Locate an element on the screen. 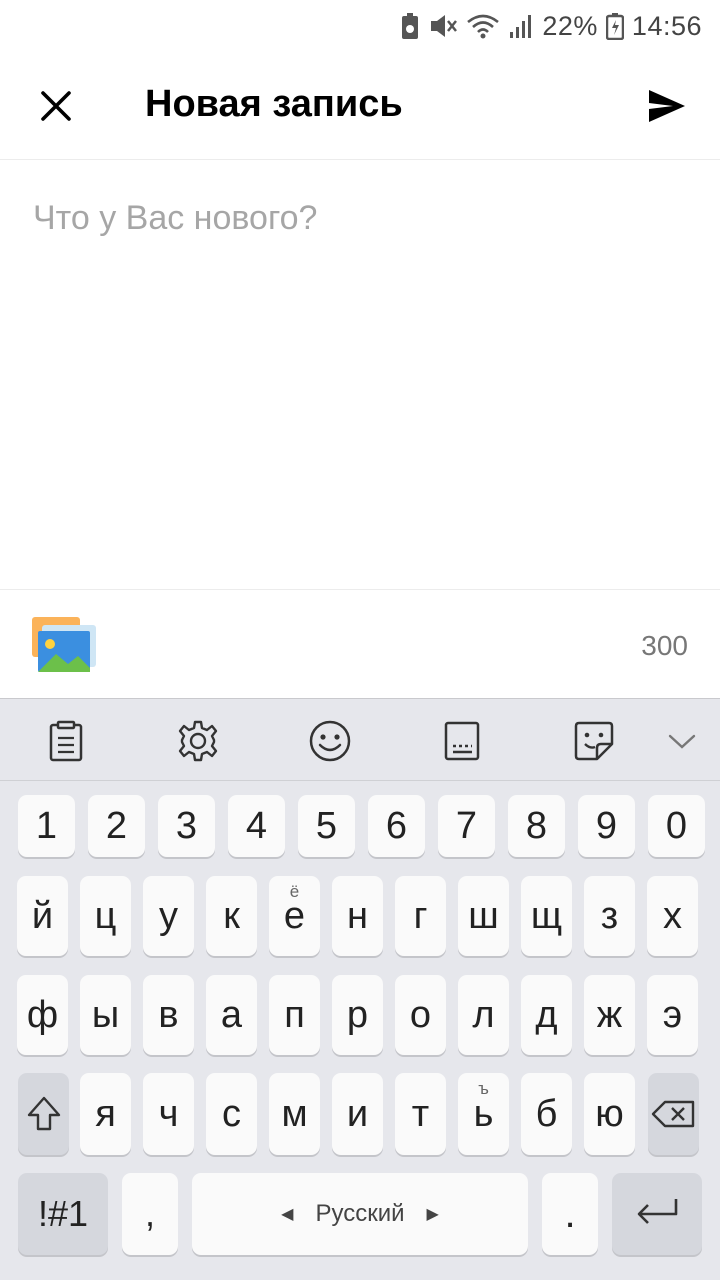 The height and width of the screenshot is (1280, 720). key-ы: ы is located at coordinates (105, 1015).